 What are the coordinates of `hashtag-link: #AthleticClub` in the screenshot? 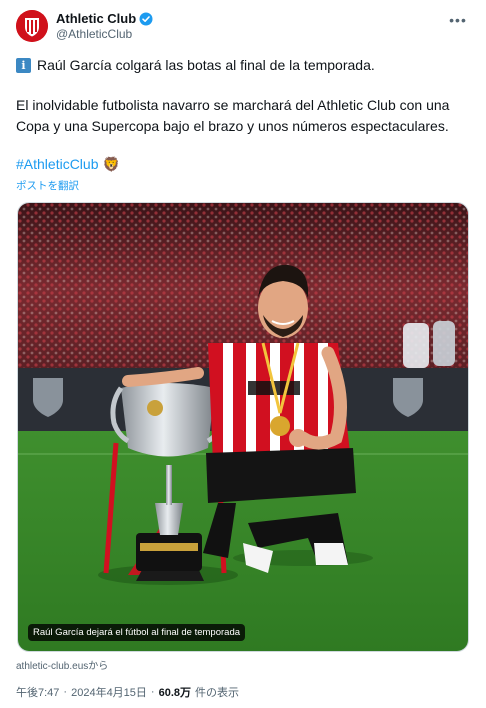 It's located at (57, 164).